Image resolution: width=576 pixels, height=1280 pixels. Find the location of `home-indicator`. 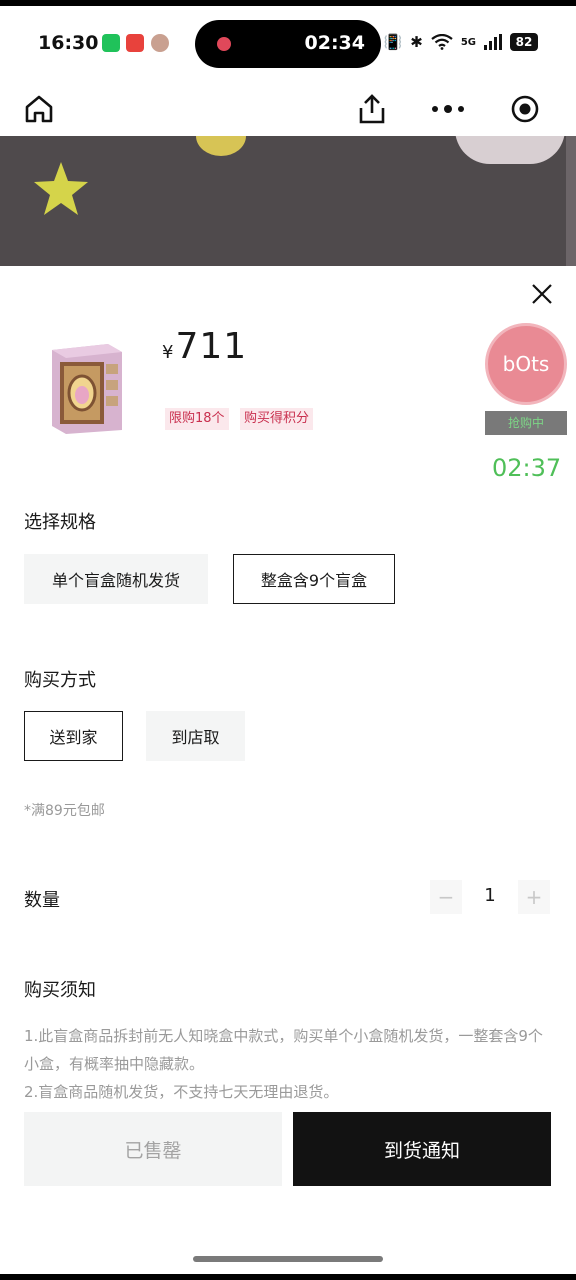

home-indicator is located at coordinates (288, 1259).